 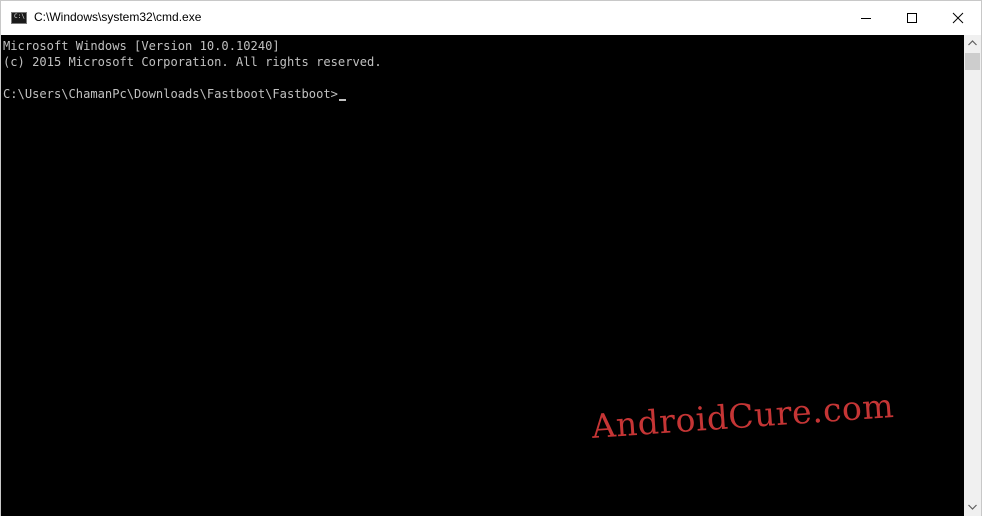 I want to click on maximize-button, so click(x=912, y=18).